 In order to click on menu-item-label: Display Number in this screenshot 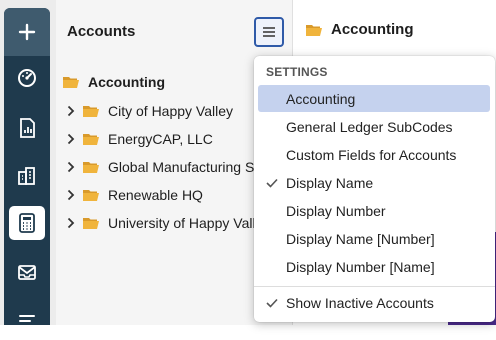, I will do `click(336, 210)`.